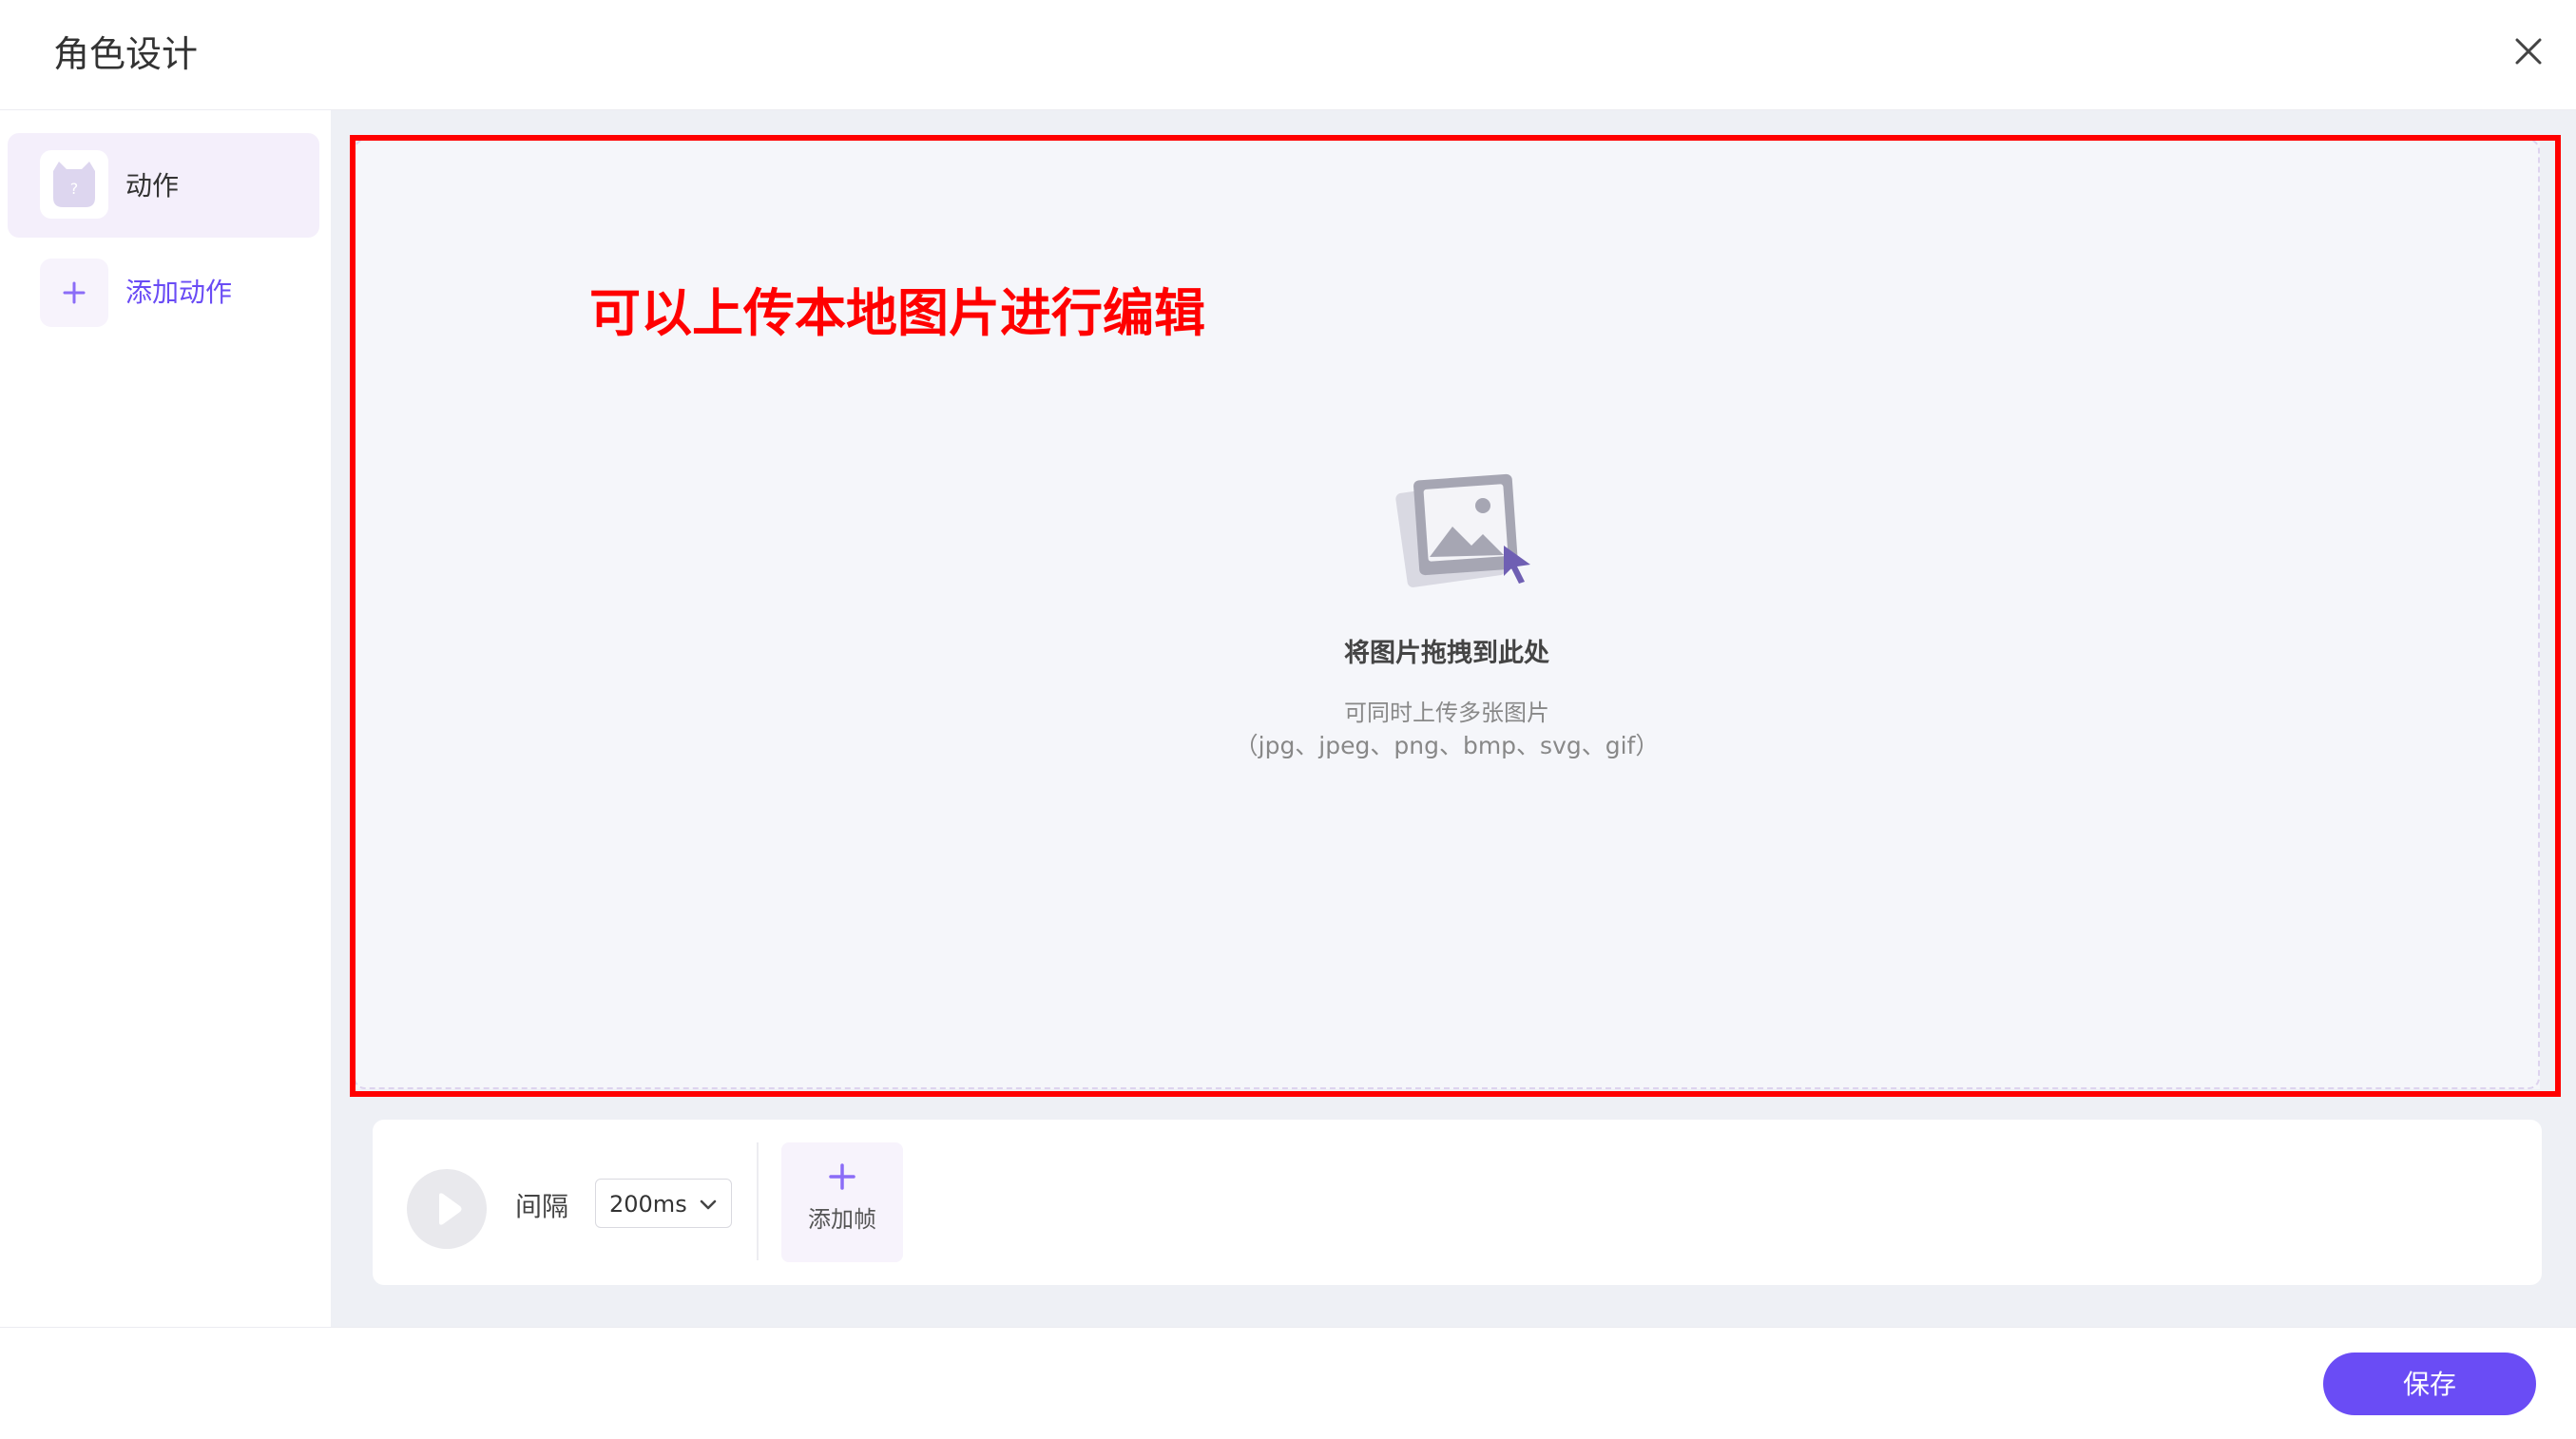 This screenshot has height=1439, width=2576. Describe the element at coordinates (1462, 530) in the screenshot. I see `image-upload-icon` at that location.